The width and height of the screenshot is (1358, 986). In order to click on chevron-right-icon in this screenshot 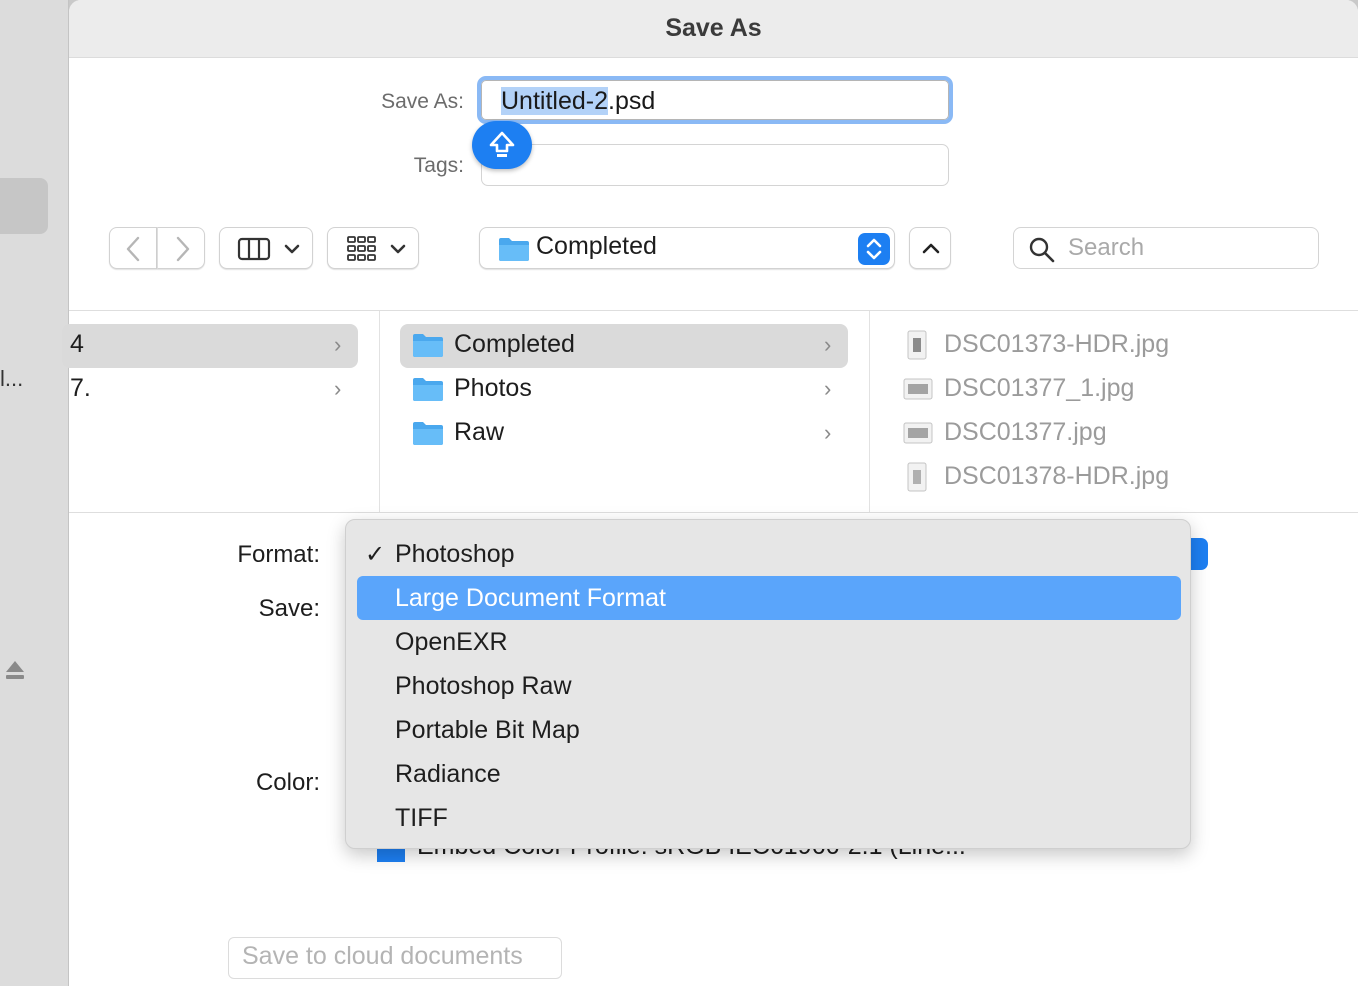, I will do `click(183, 249)`.